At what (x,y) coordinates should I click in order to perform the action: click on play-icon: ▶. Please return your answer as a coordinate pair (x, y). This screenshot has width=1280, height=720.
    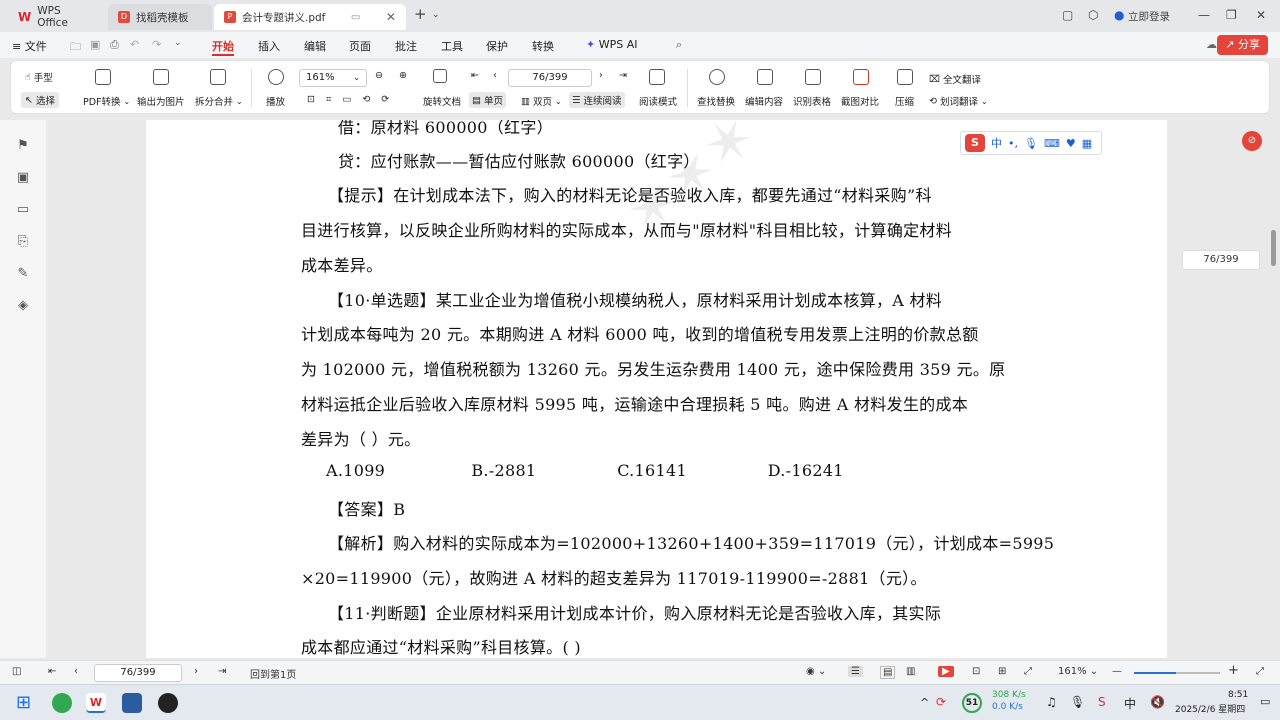
    Looking at the image, I should click on (946, 671).